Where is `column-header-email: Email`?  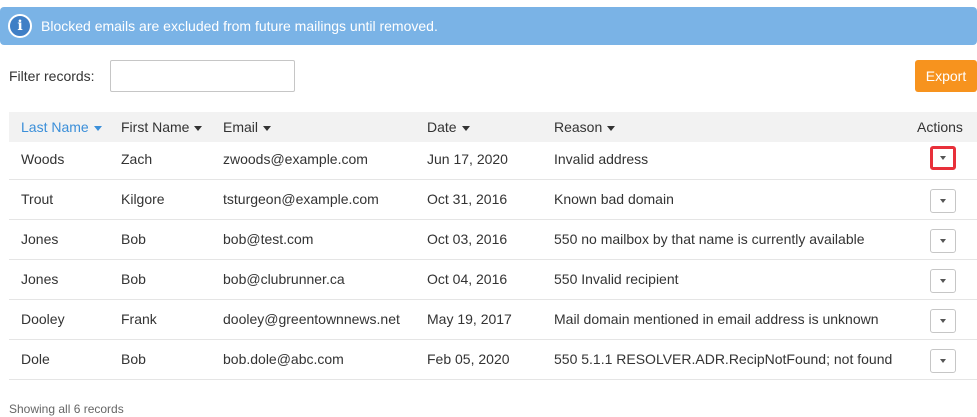 column-header-email: Email is located at coordinates (247, 127).